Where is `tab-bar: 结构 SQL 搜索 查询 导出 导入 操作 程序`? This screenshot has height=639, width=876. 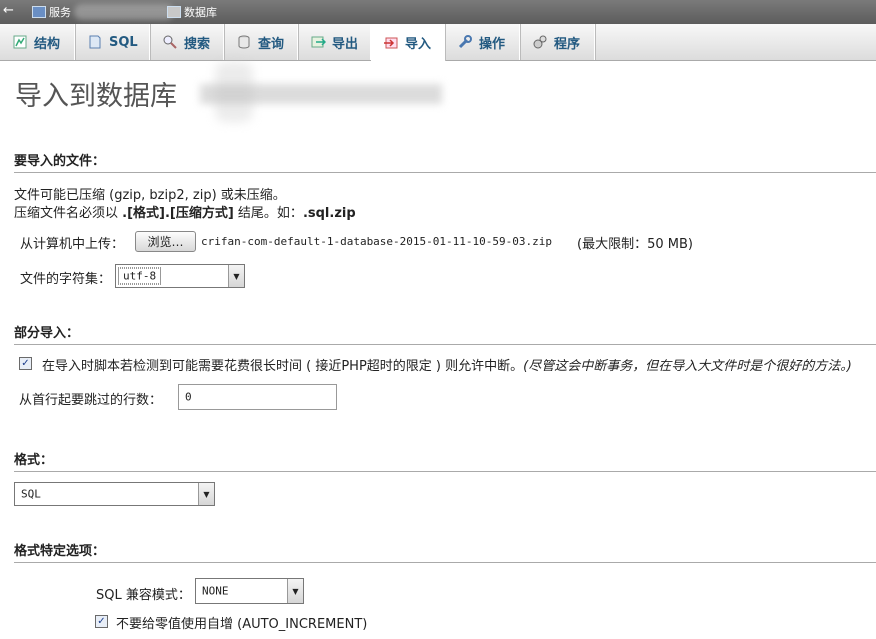
tab-bar: 结构 SQL 搜索 查询 导出 导入 操作 程序 is located at coordinates (438, 42).